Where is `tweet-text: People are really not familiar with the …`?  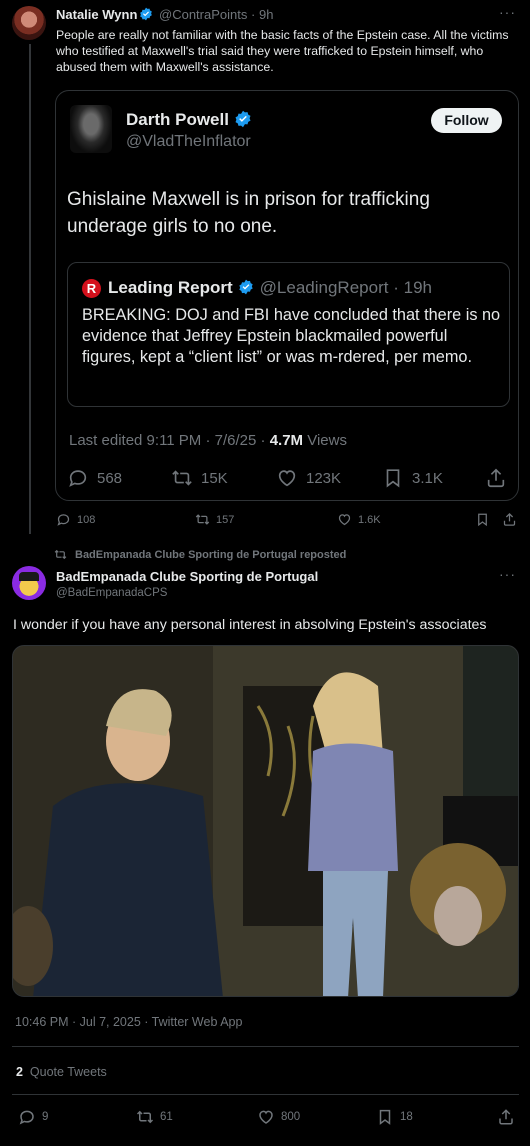
tweet-text: People are really not familiar with the … is located at coordinates (282, 51).